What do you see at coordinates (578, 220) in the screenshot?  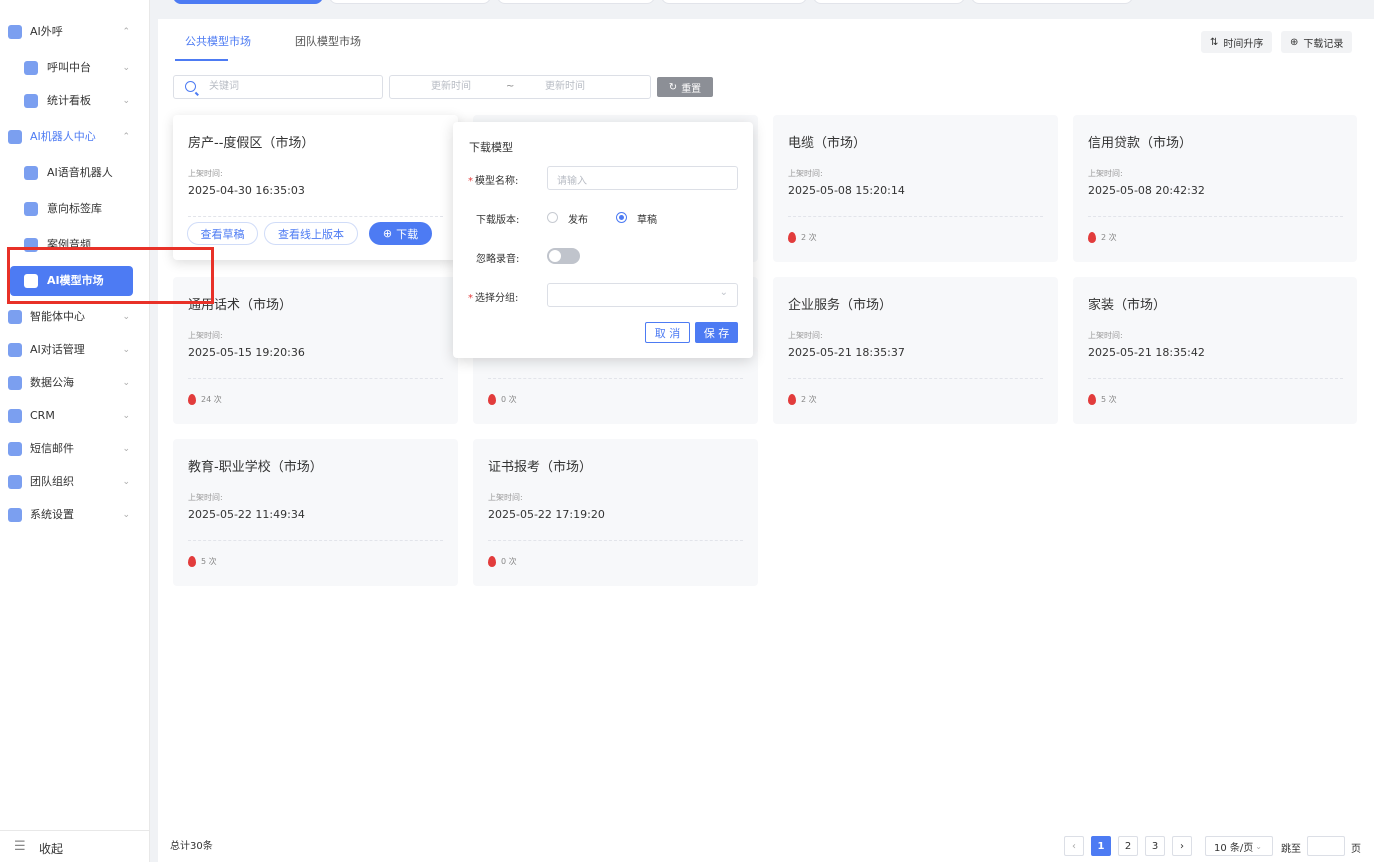 I see `radio-release-label: 发布` at bounding box center [578, 220].